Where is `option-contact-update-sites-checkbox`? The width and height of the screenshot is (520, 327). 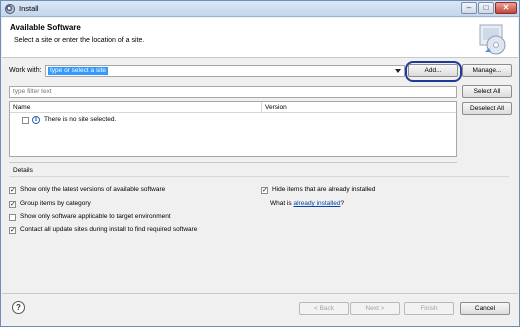
option-contact-update-sites-checkbox is located at coordinates (12, 230).